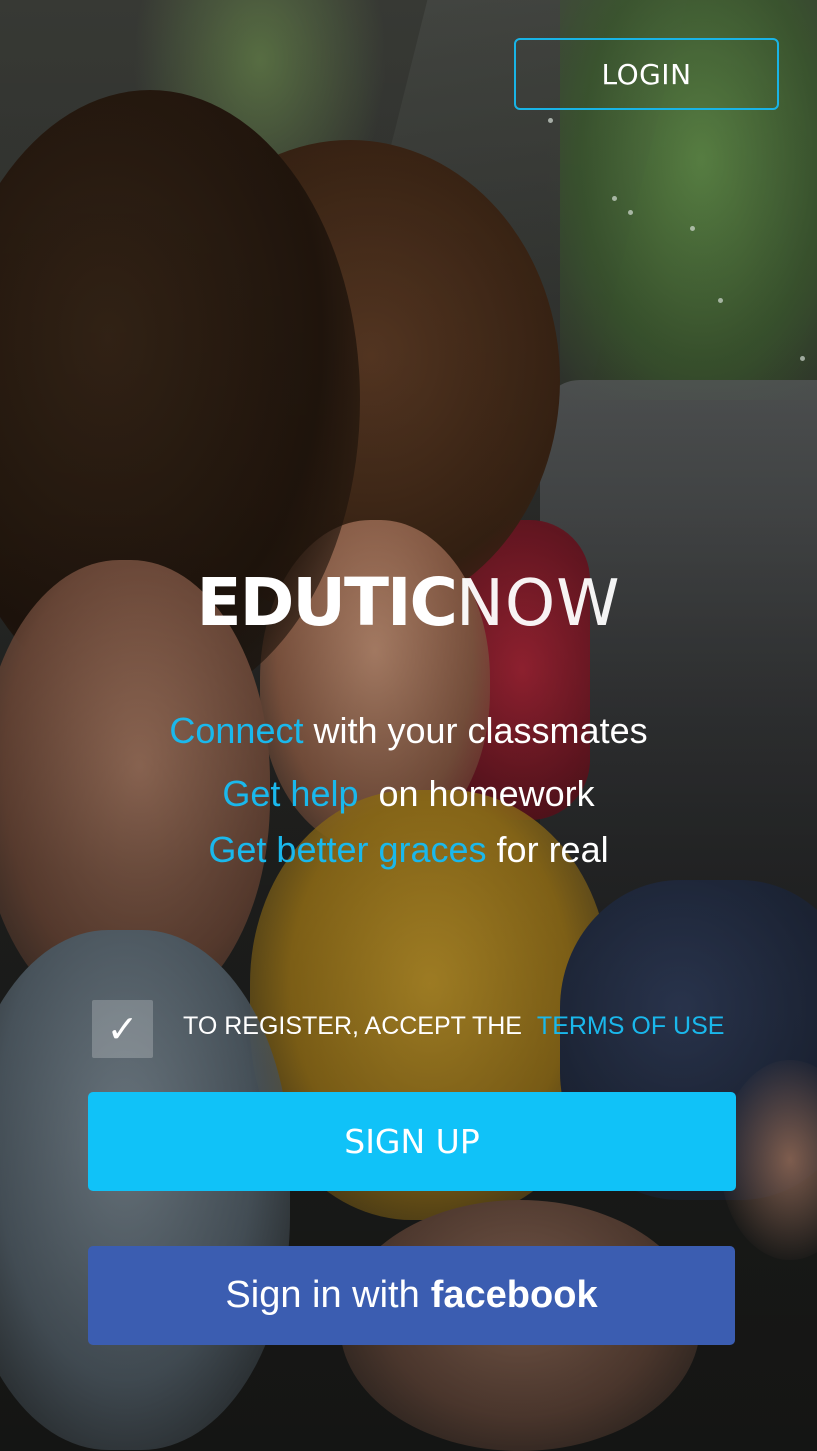 The image size is (817, 1451). I want to click on app-logo: EDUTICNOW, so click(408, 603).